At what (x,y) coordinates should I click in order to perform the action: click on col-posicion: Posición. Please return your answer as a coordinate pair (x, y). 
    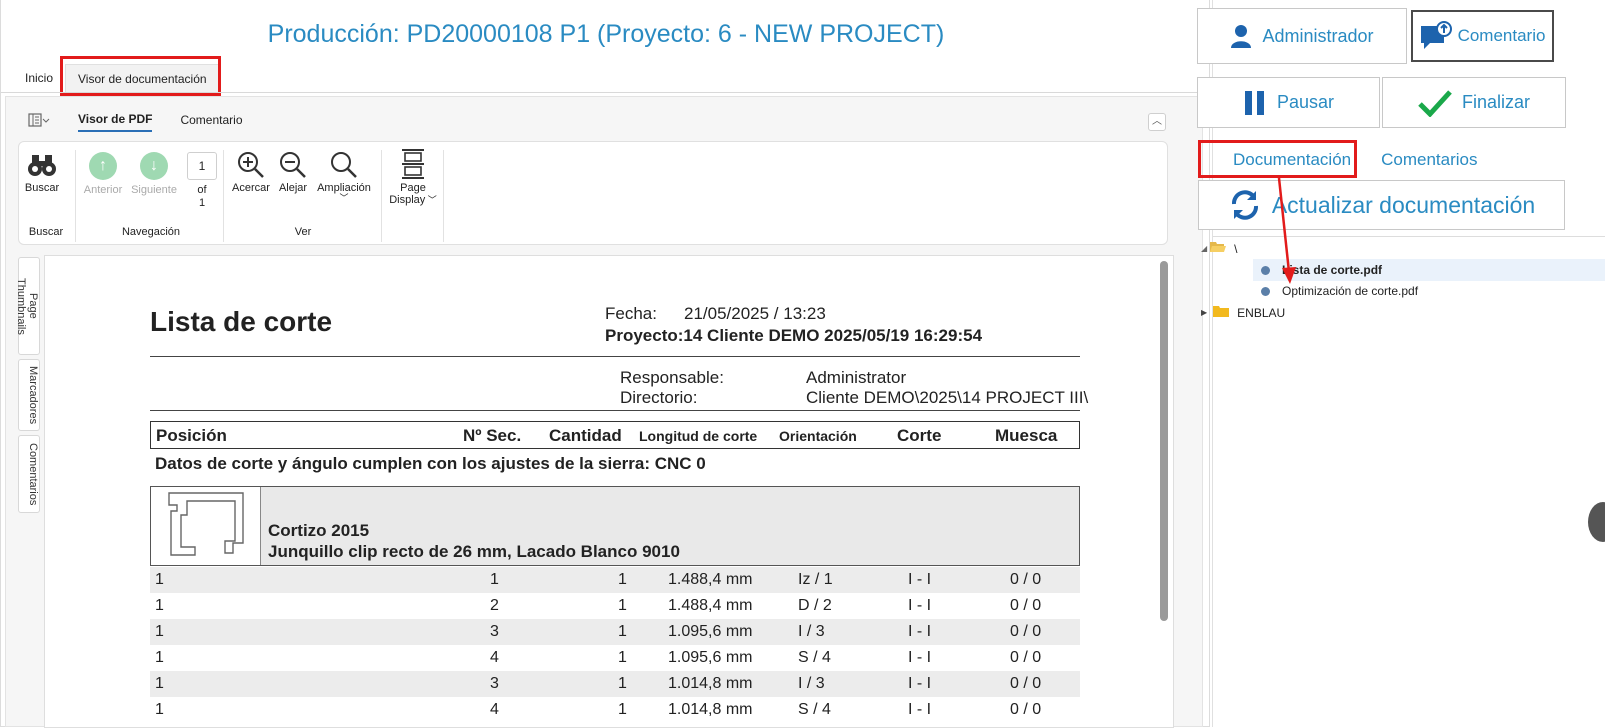
    Looking at the image, I should click on (191, 435).